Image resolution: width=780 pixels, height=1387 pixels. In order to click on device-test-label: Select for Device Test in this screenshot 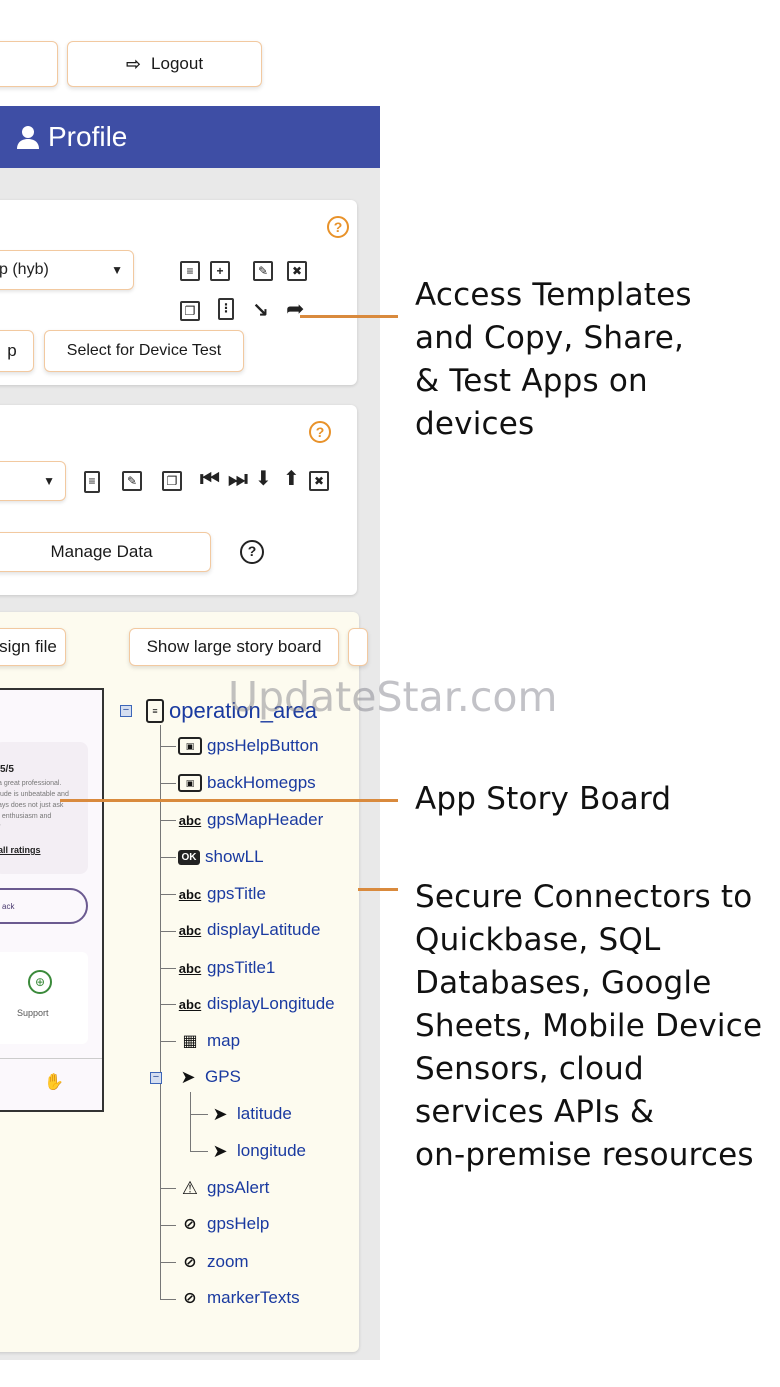, I will do `click(144, 350)`.